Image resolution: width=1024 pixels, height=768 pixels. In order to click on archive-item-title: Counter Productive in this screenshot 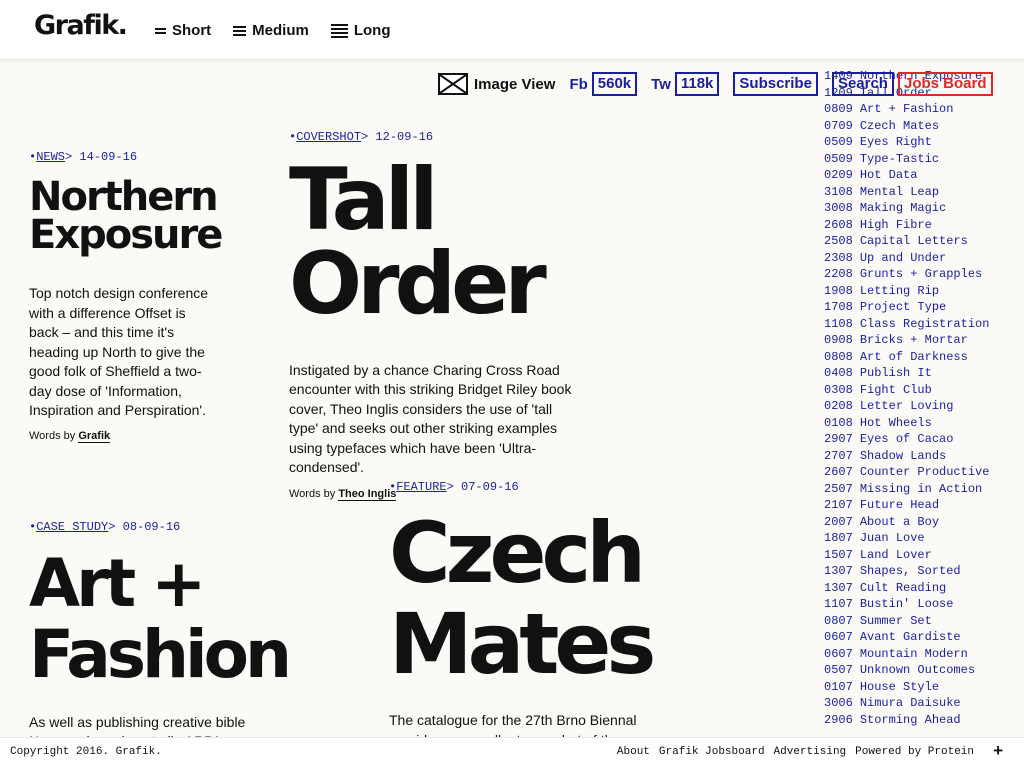, I will do `click(924, 472)`.